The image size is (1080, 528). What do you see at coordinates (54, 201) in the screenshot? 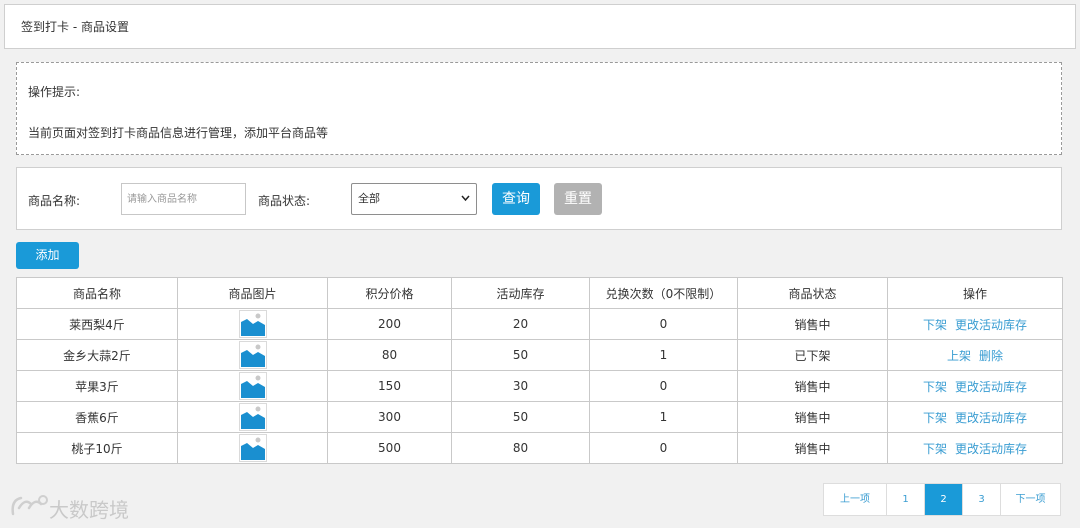
I see `product-name-label: 商品名称:` at bounding box center [54, 201].